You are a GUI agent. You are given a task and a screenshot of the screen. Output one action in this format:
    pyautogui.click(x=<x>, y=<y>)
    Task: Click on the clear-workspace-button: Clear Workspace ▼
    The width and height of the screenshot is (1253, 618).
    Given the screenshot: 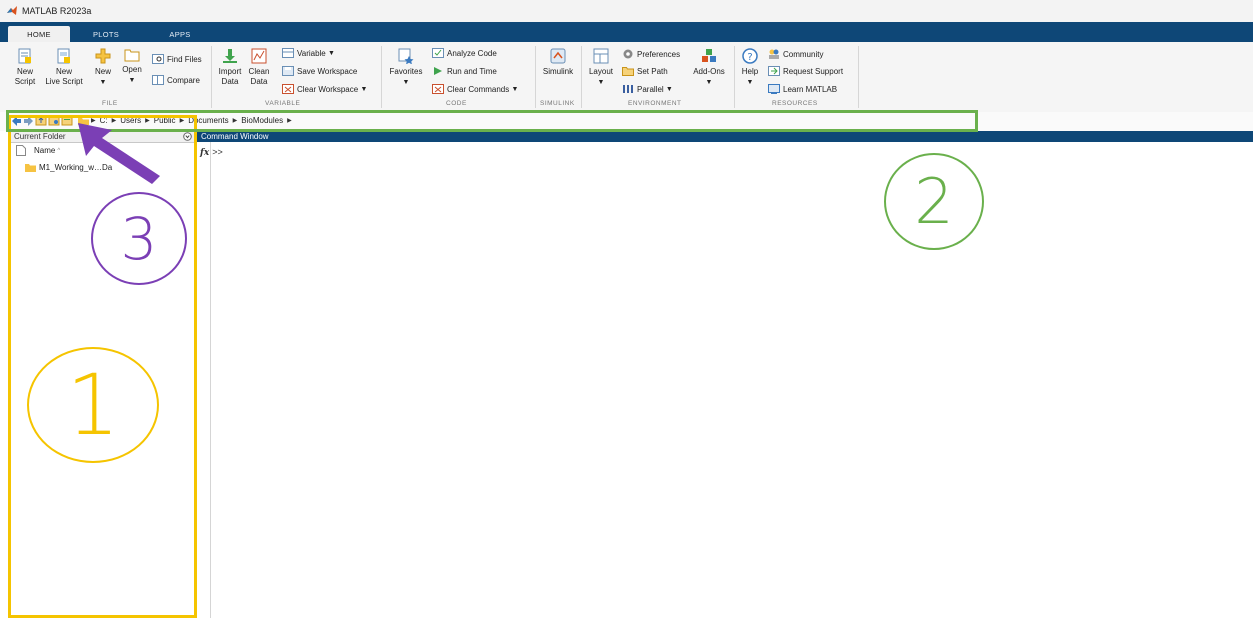 What is the action you would take?
    pyautogui.click(x=324, y=89)
    